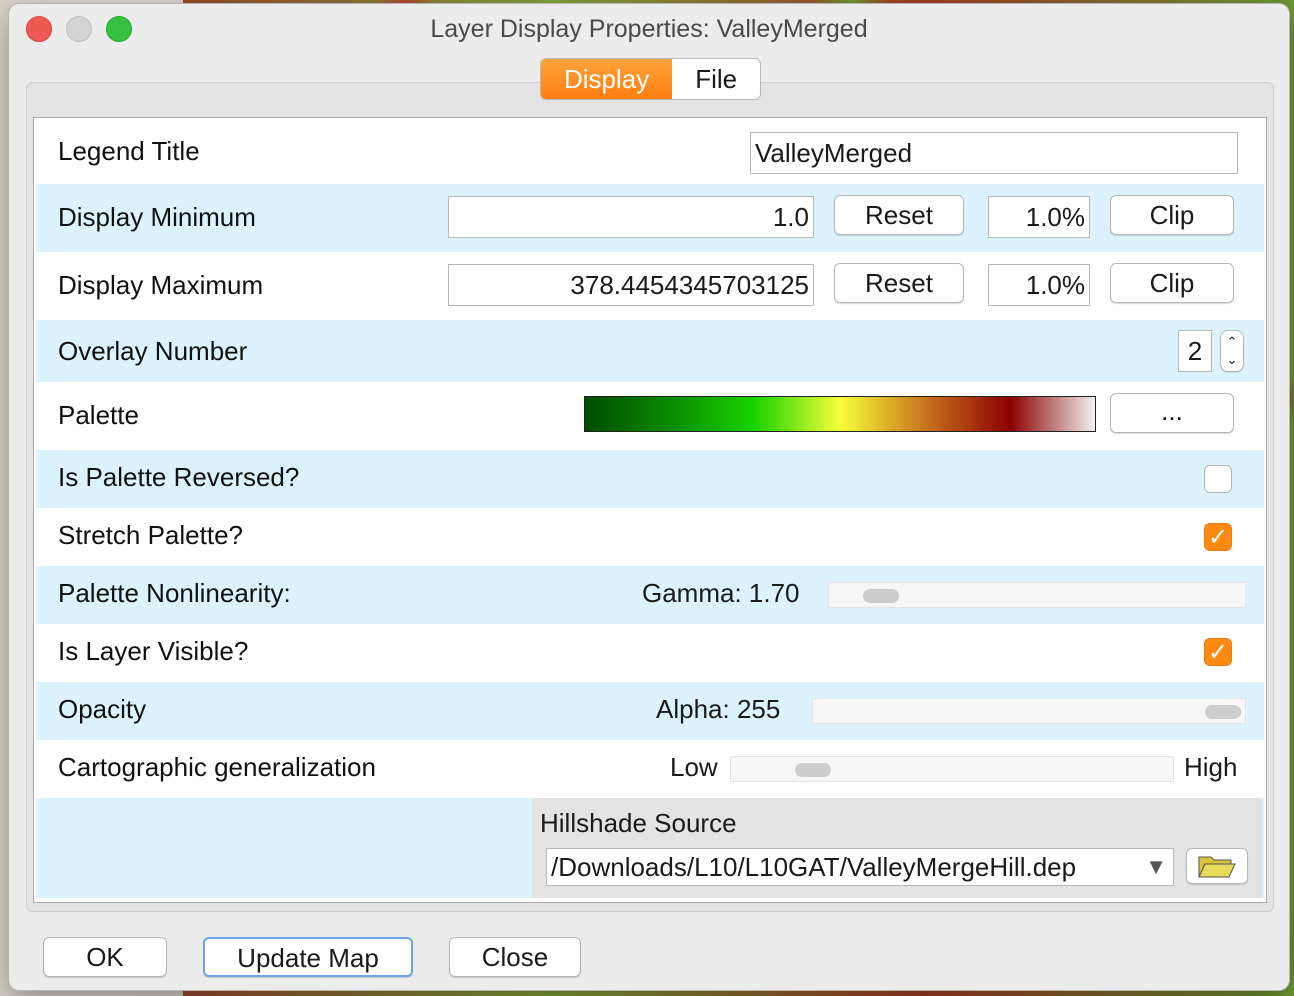  What do you see at coordinates (840, 414) in the screenshot?
I see `palette-gradient-preview` at bounding box center [840, 414].